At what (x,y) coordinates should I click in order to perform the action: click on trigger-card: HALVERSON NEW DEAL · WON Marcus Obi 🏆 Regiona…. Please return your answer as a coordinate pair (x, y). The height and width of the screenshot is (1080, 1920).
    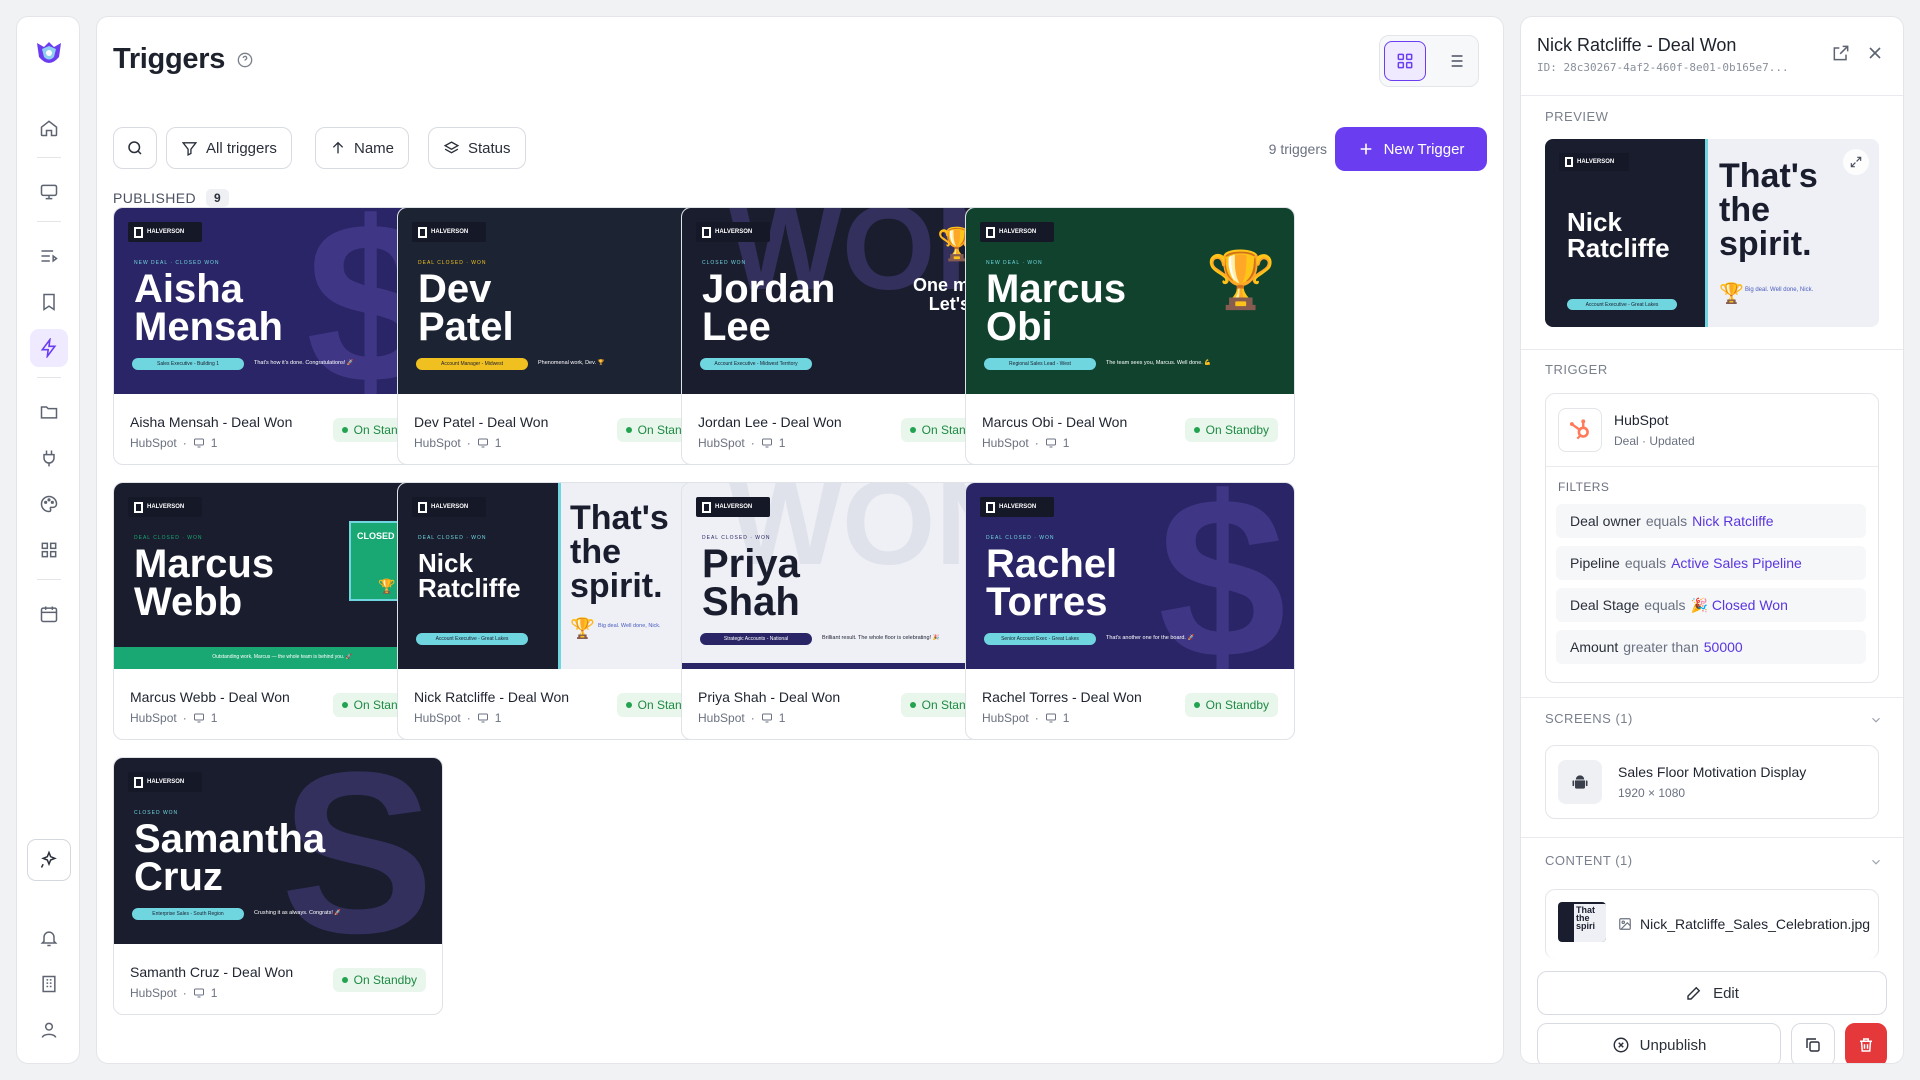
    Looking at the image, I should click on (1130, 336).